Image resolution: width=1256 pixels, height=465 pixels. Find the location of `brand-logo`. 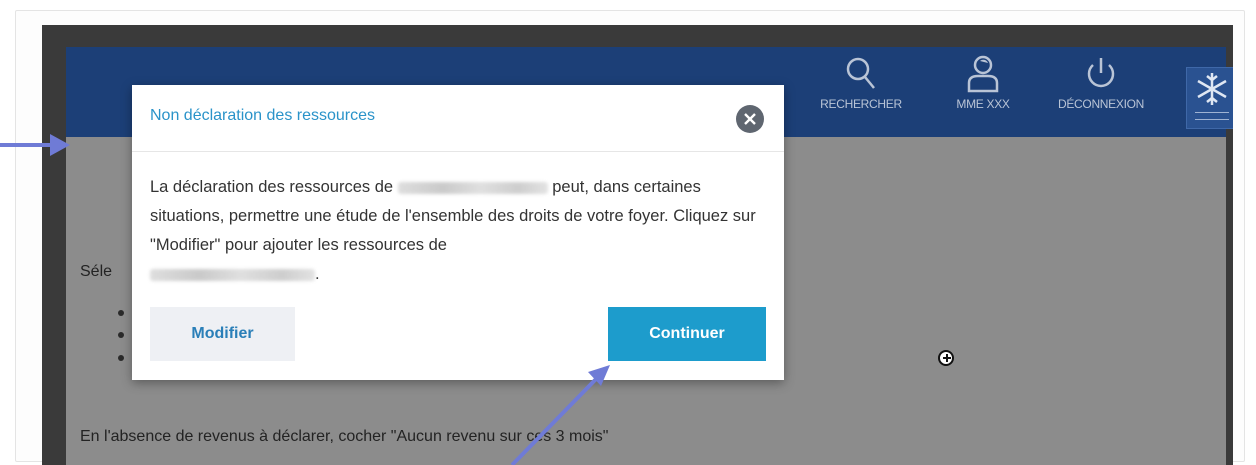

brand-logo is located at coordinates (1209, 98).